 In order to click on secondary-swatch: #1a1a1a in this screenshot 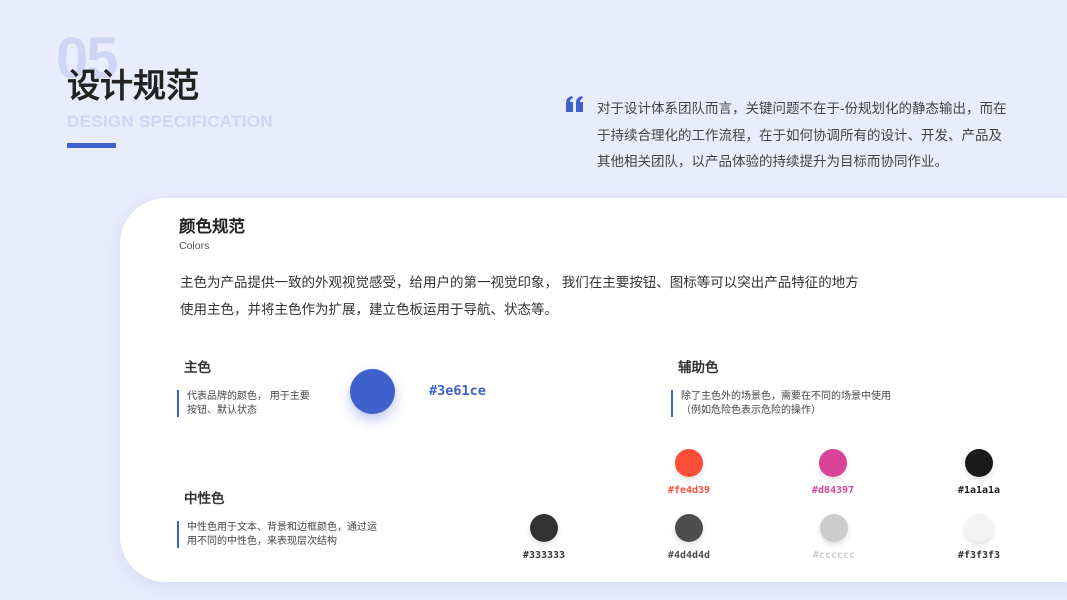, I will do `click(979, 473)`.